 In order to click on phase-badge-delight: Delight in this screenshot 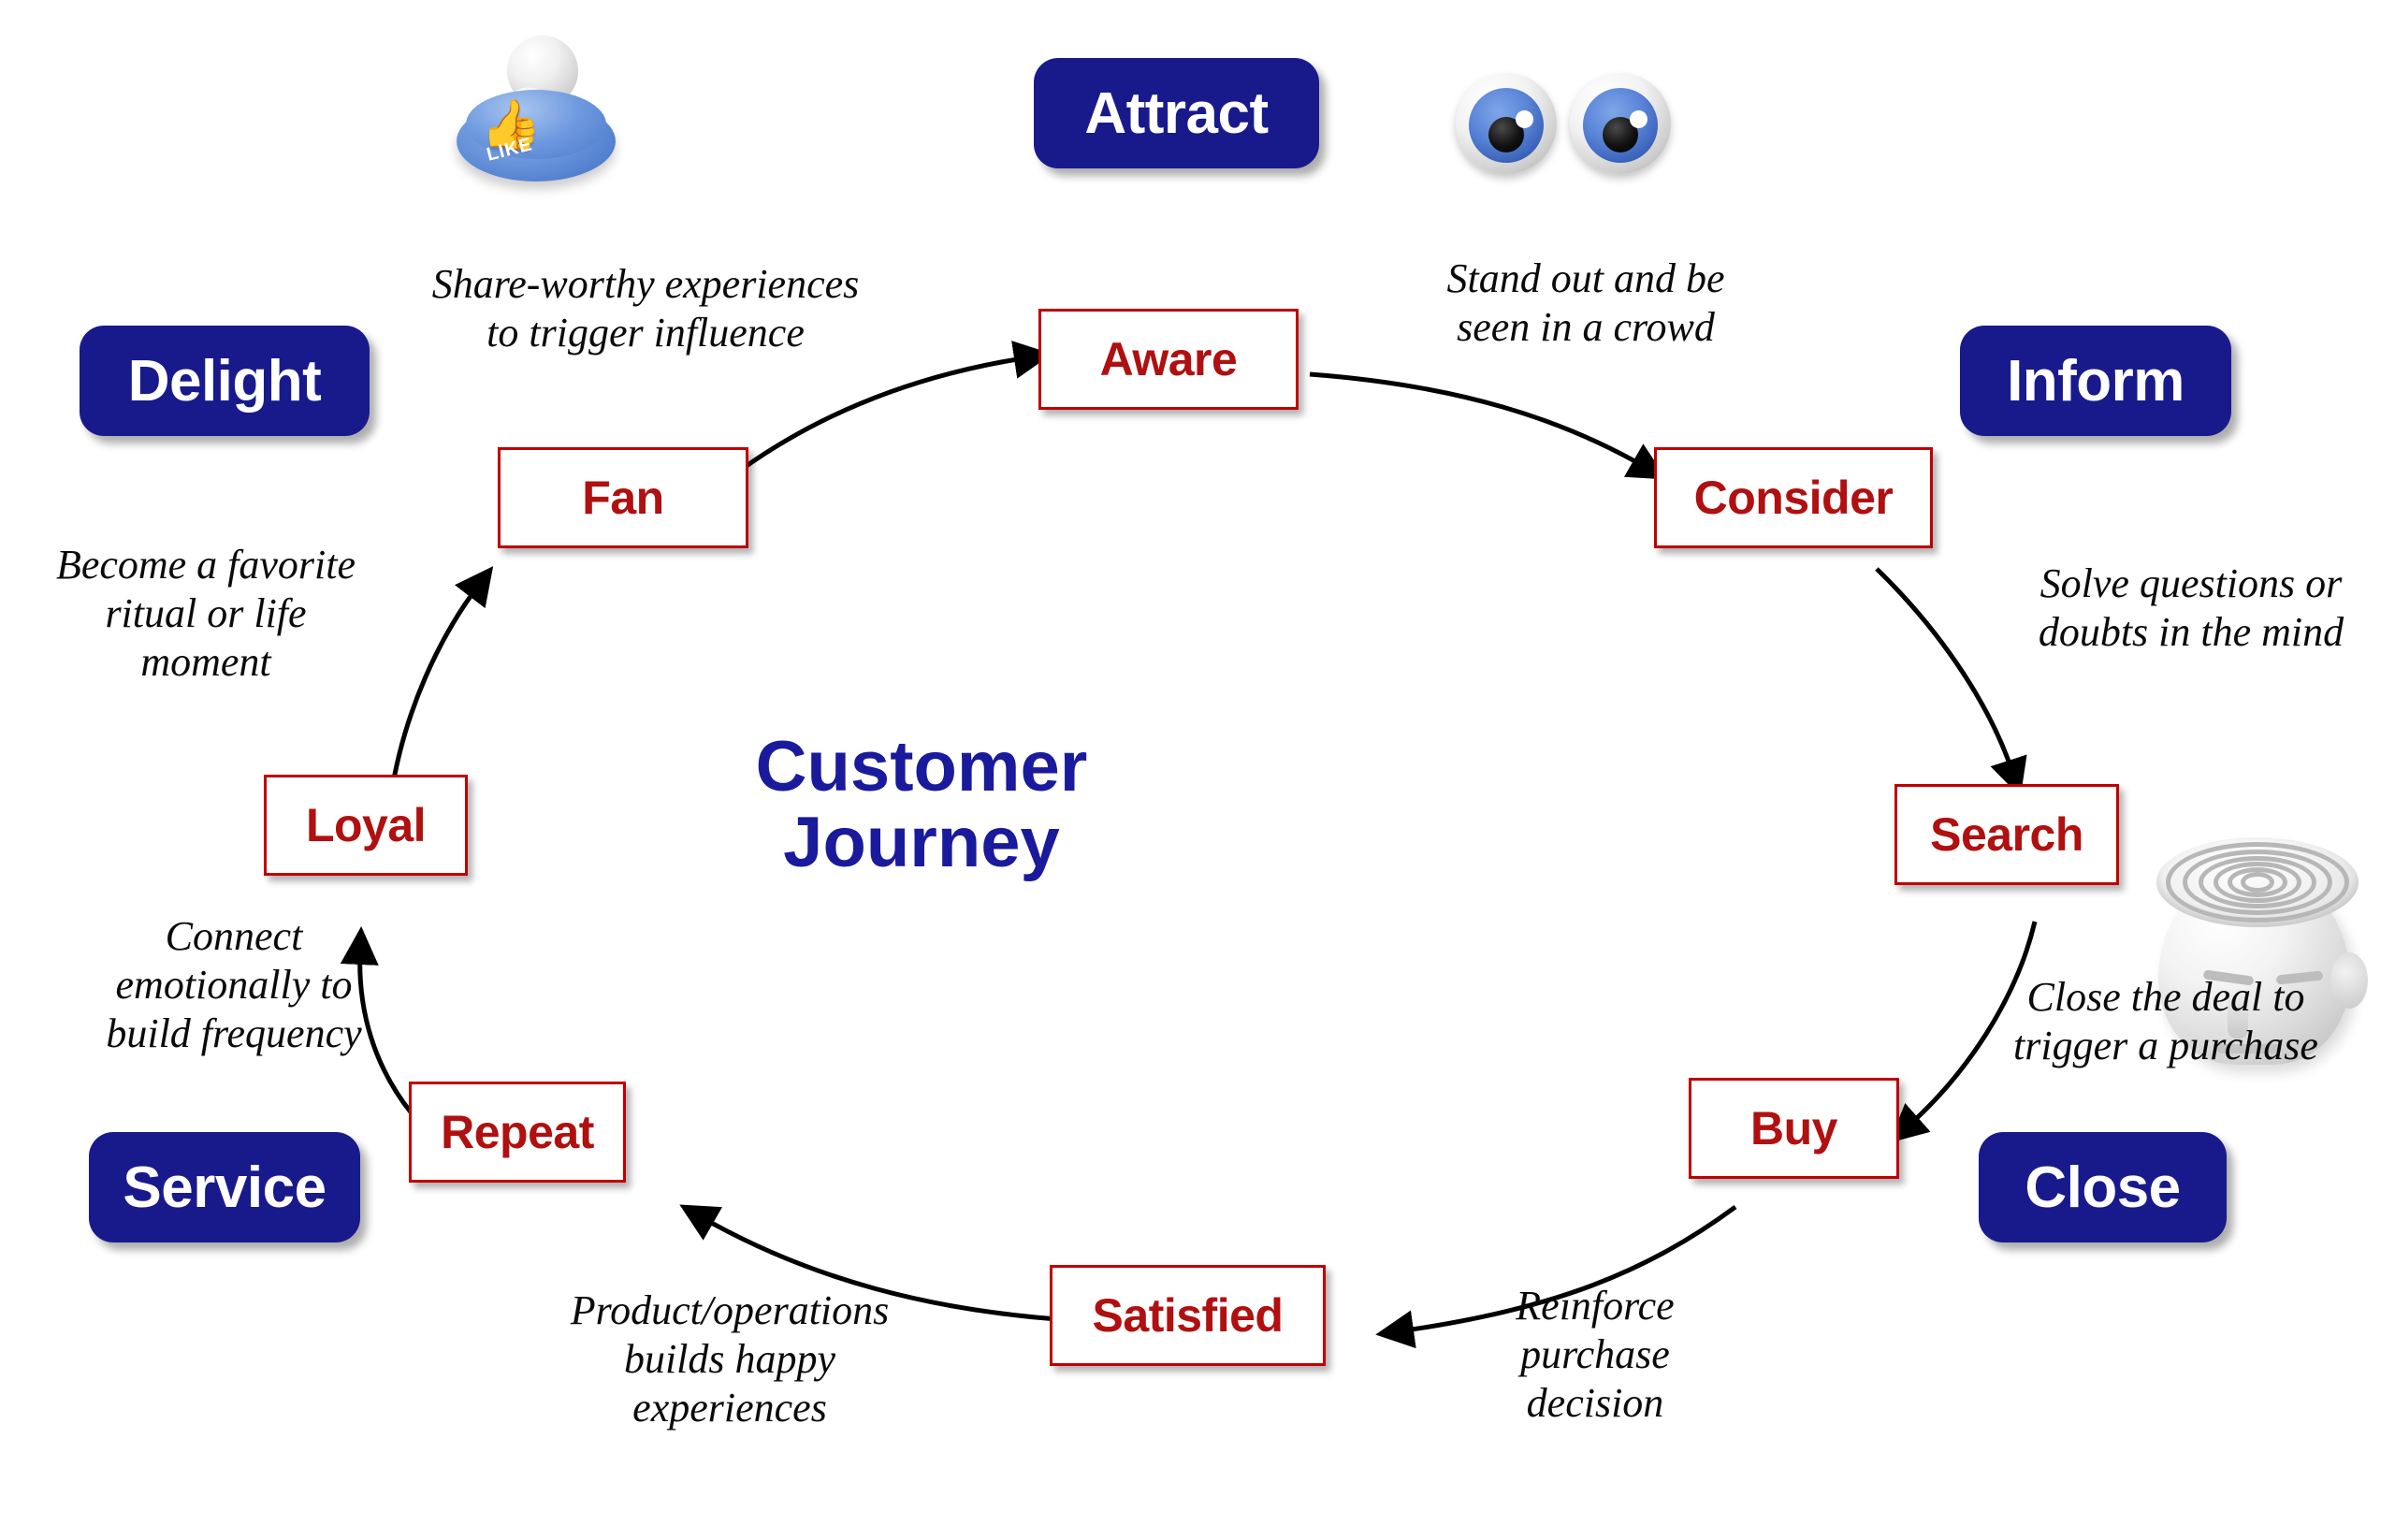, I will do `click(225, 381)`.